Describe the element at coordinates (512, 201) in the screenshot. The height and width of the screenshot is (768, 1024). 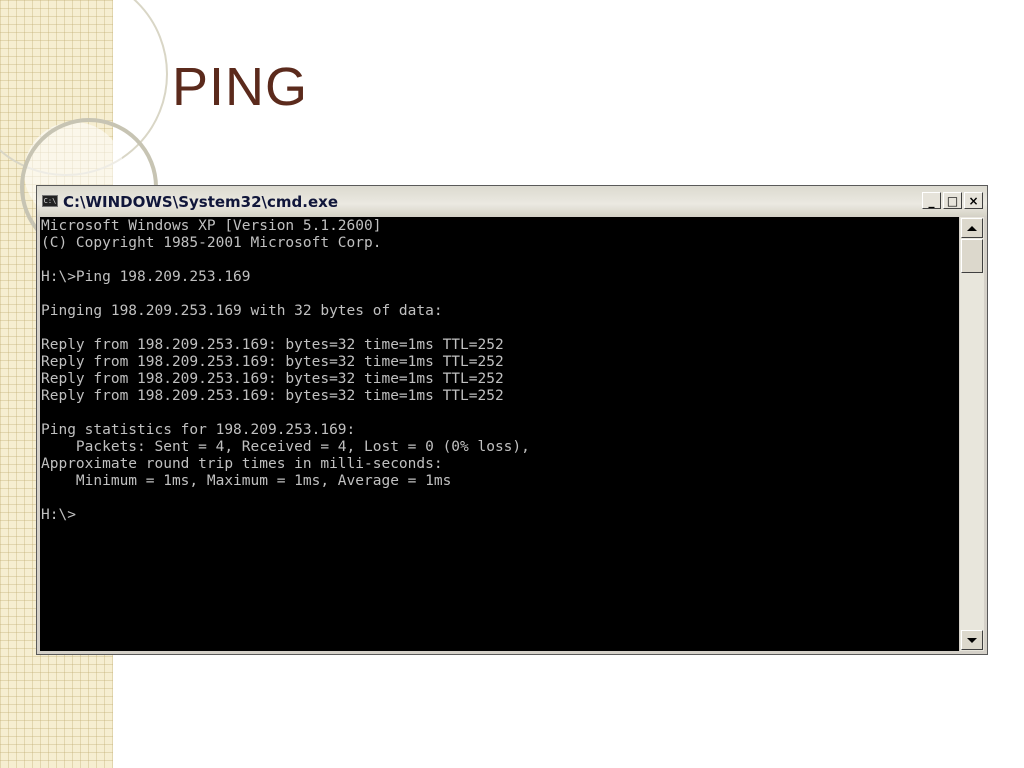
I see `window-titlebar: C:\ C:\WINDOWS\System32\cmd.exe _ □ ×` at that location.